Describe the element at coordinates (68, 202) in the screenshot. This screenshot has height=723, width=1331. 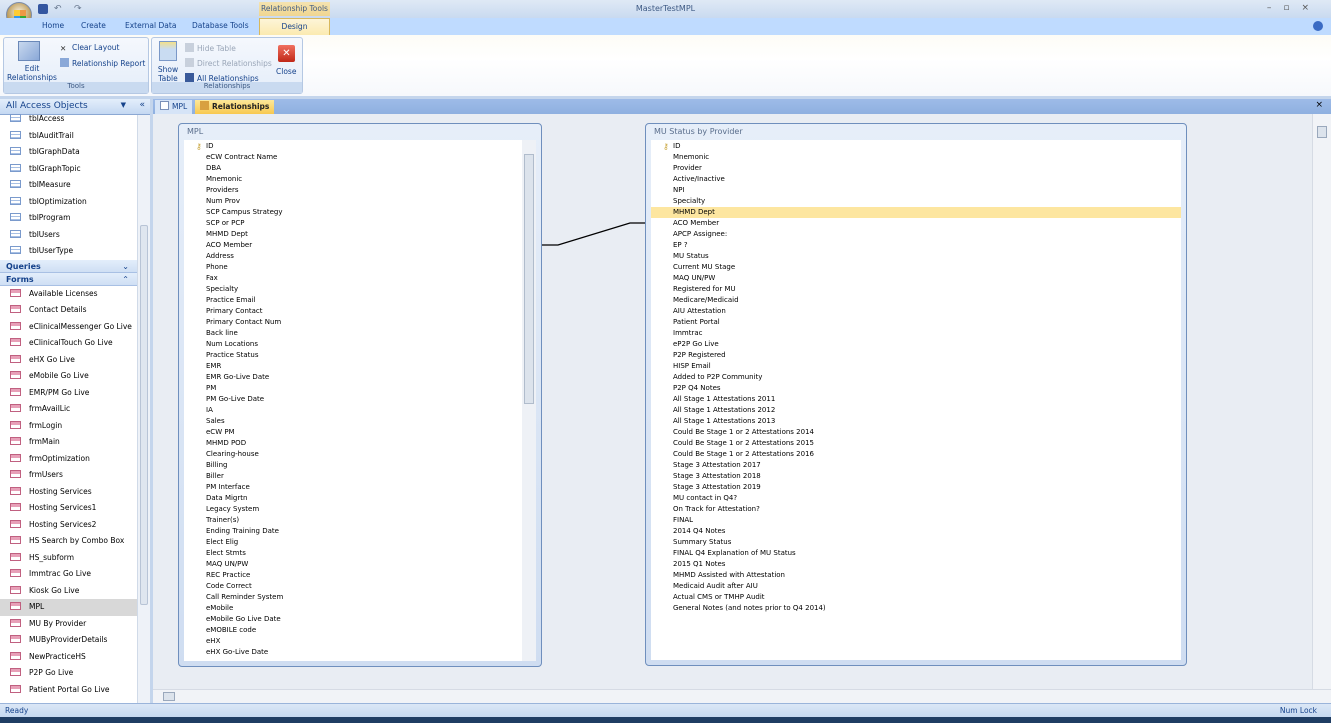
I see `nav-item-table: tblOptimization` at that location.